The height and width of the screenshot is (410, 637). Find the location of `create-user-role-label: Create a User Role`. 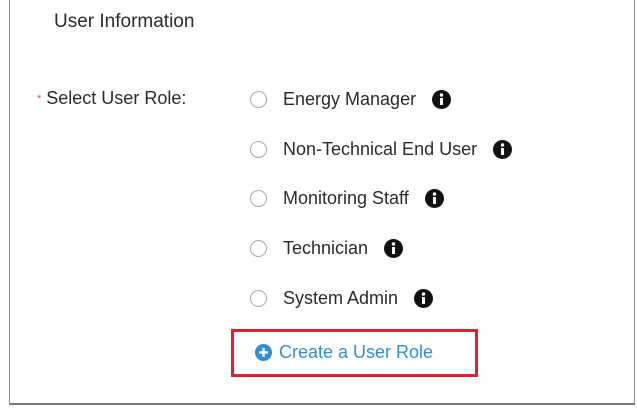

create-user-role-label: Create a User Role is located at coordinates (356, 352).